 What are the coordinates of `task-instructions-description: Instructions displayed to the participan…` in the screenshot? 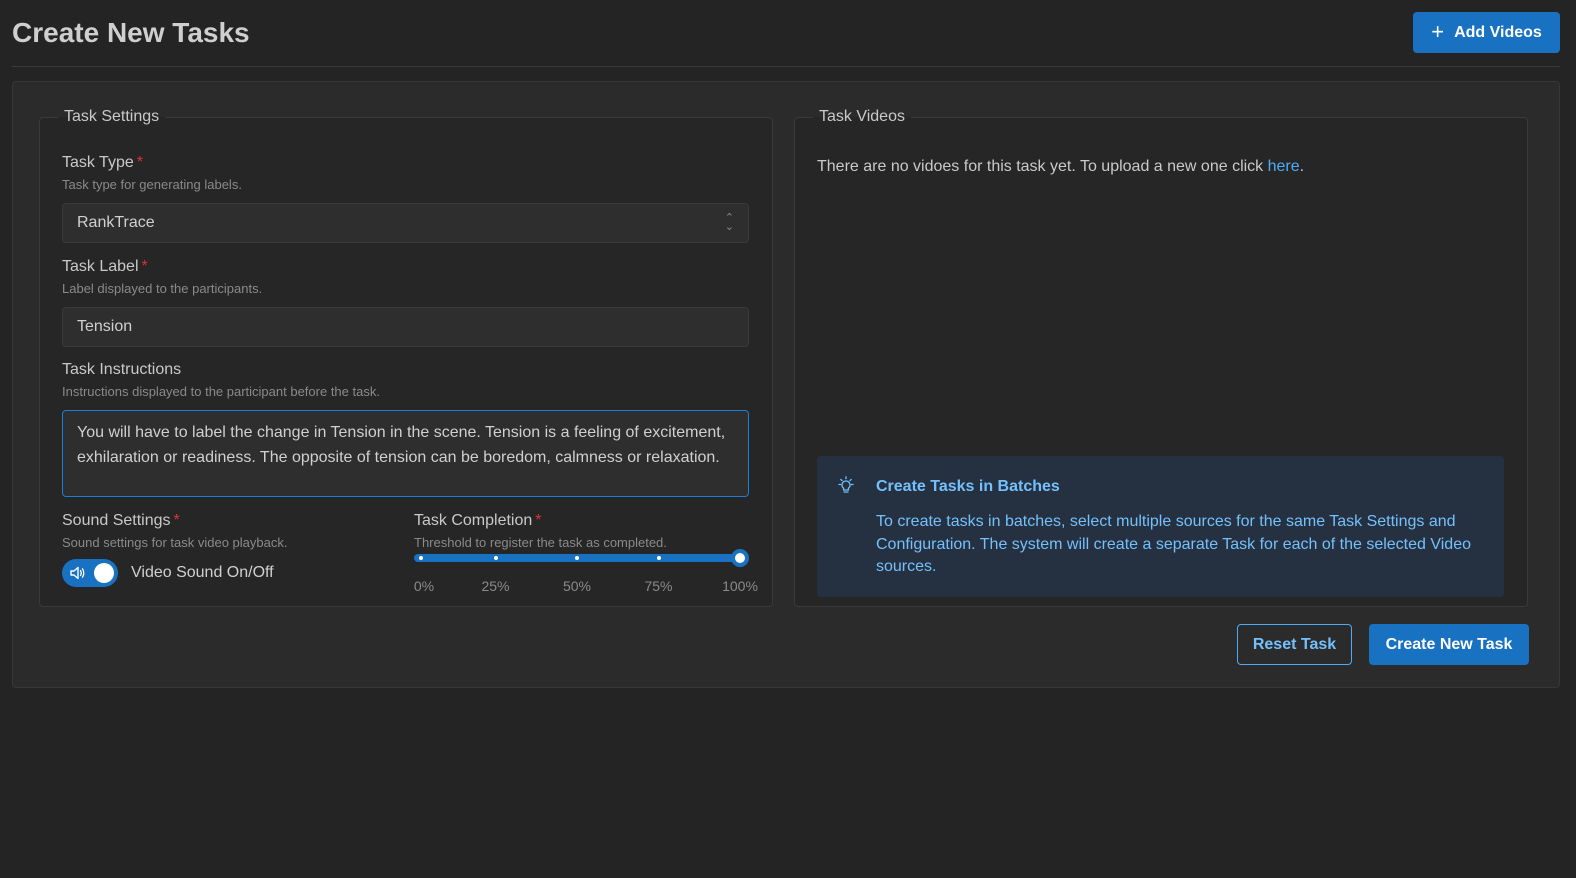 It's located at (221, 391).